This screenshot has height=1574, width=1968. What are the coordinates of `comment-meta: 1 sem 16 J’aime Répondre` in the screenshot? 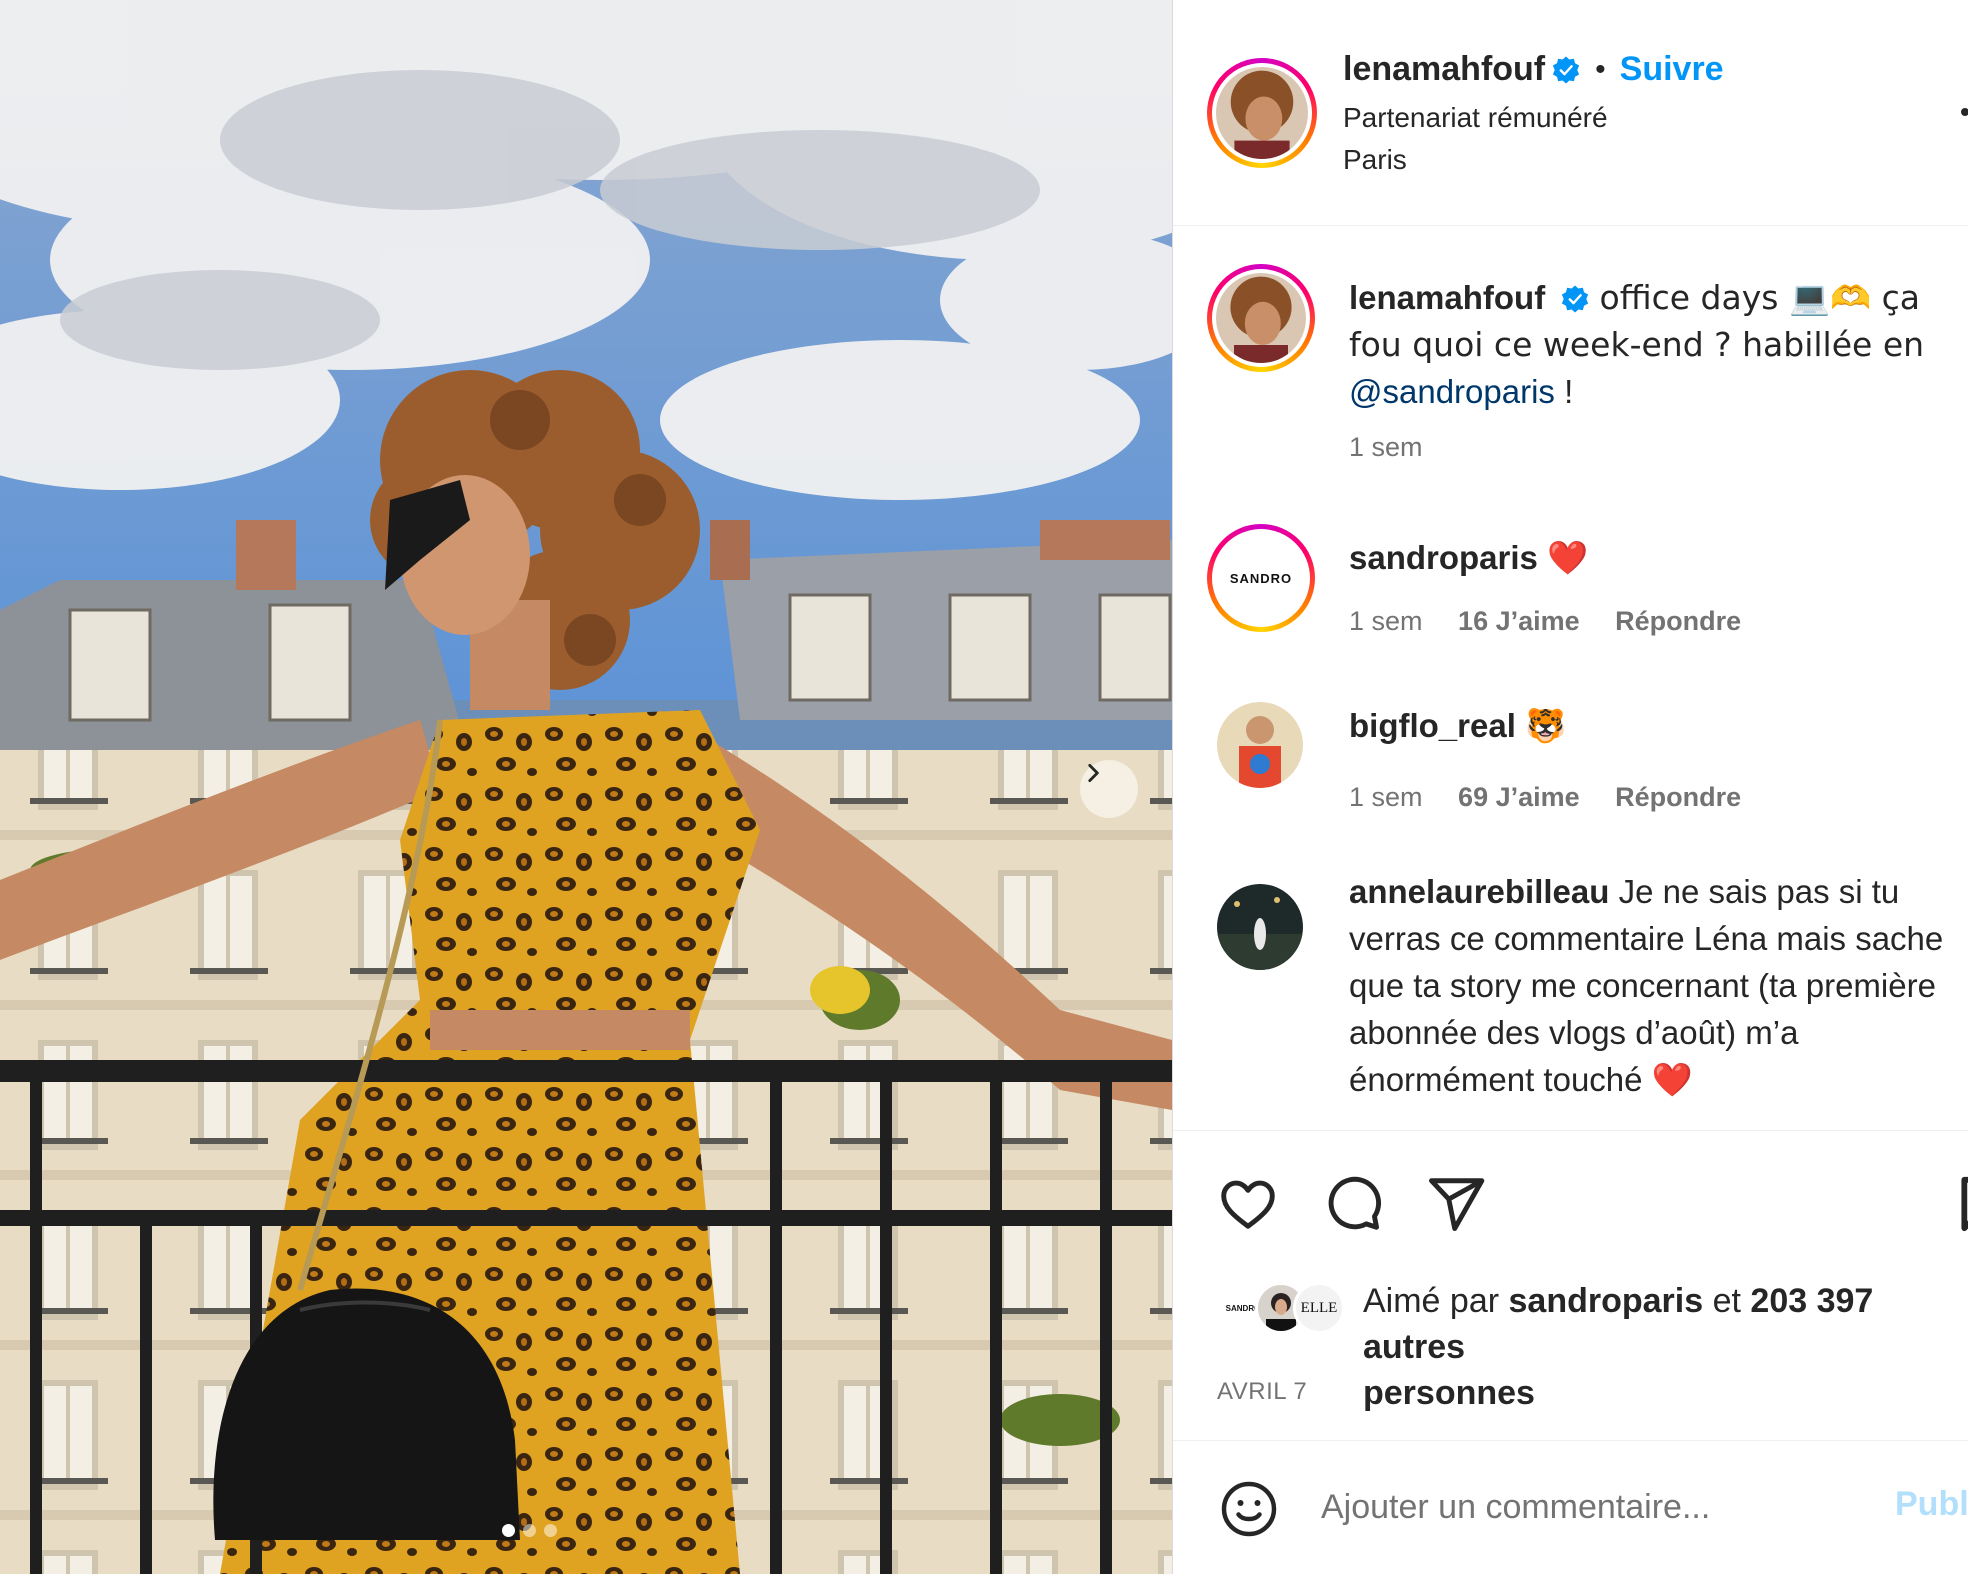 It's located at (1559, 621).